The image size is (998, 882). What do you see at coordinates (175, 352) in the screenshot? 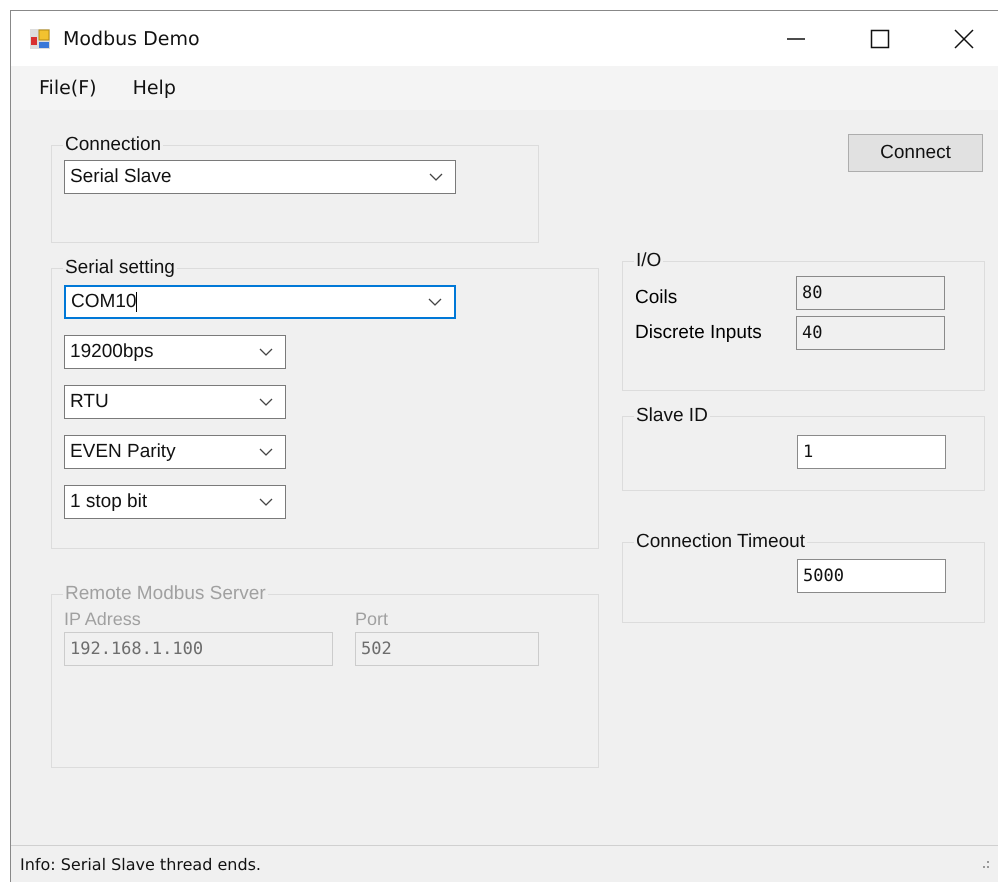
I see `dropdown: 19200bps` at bounding box center [175, 352].